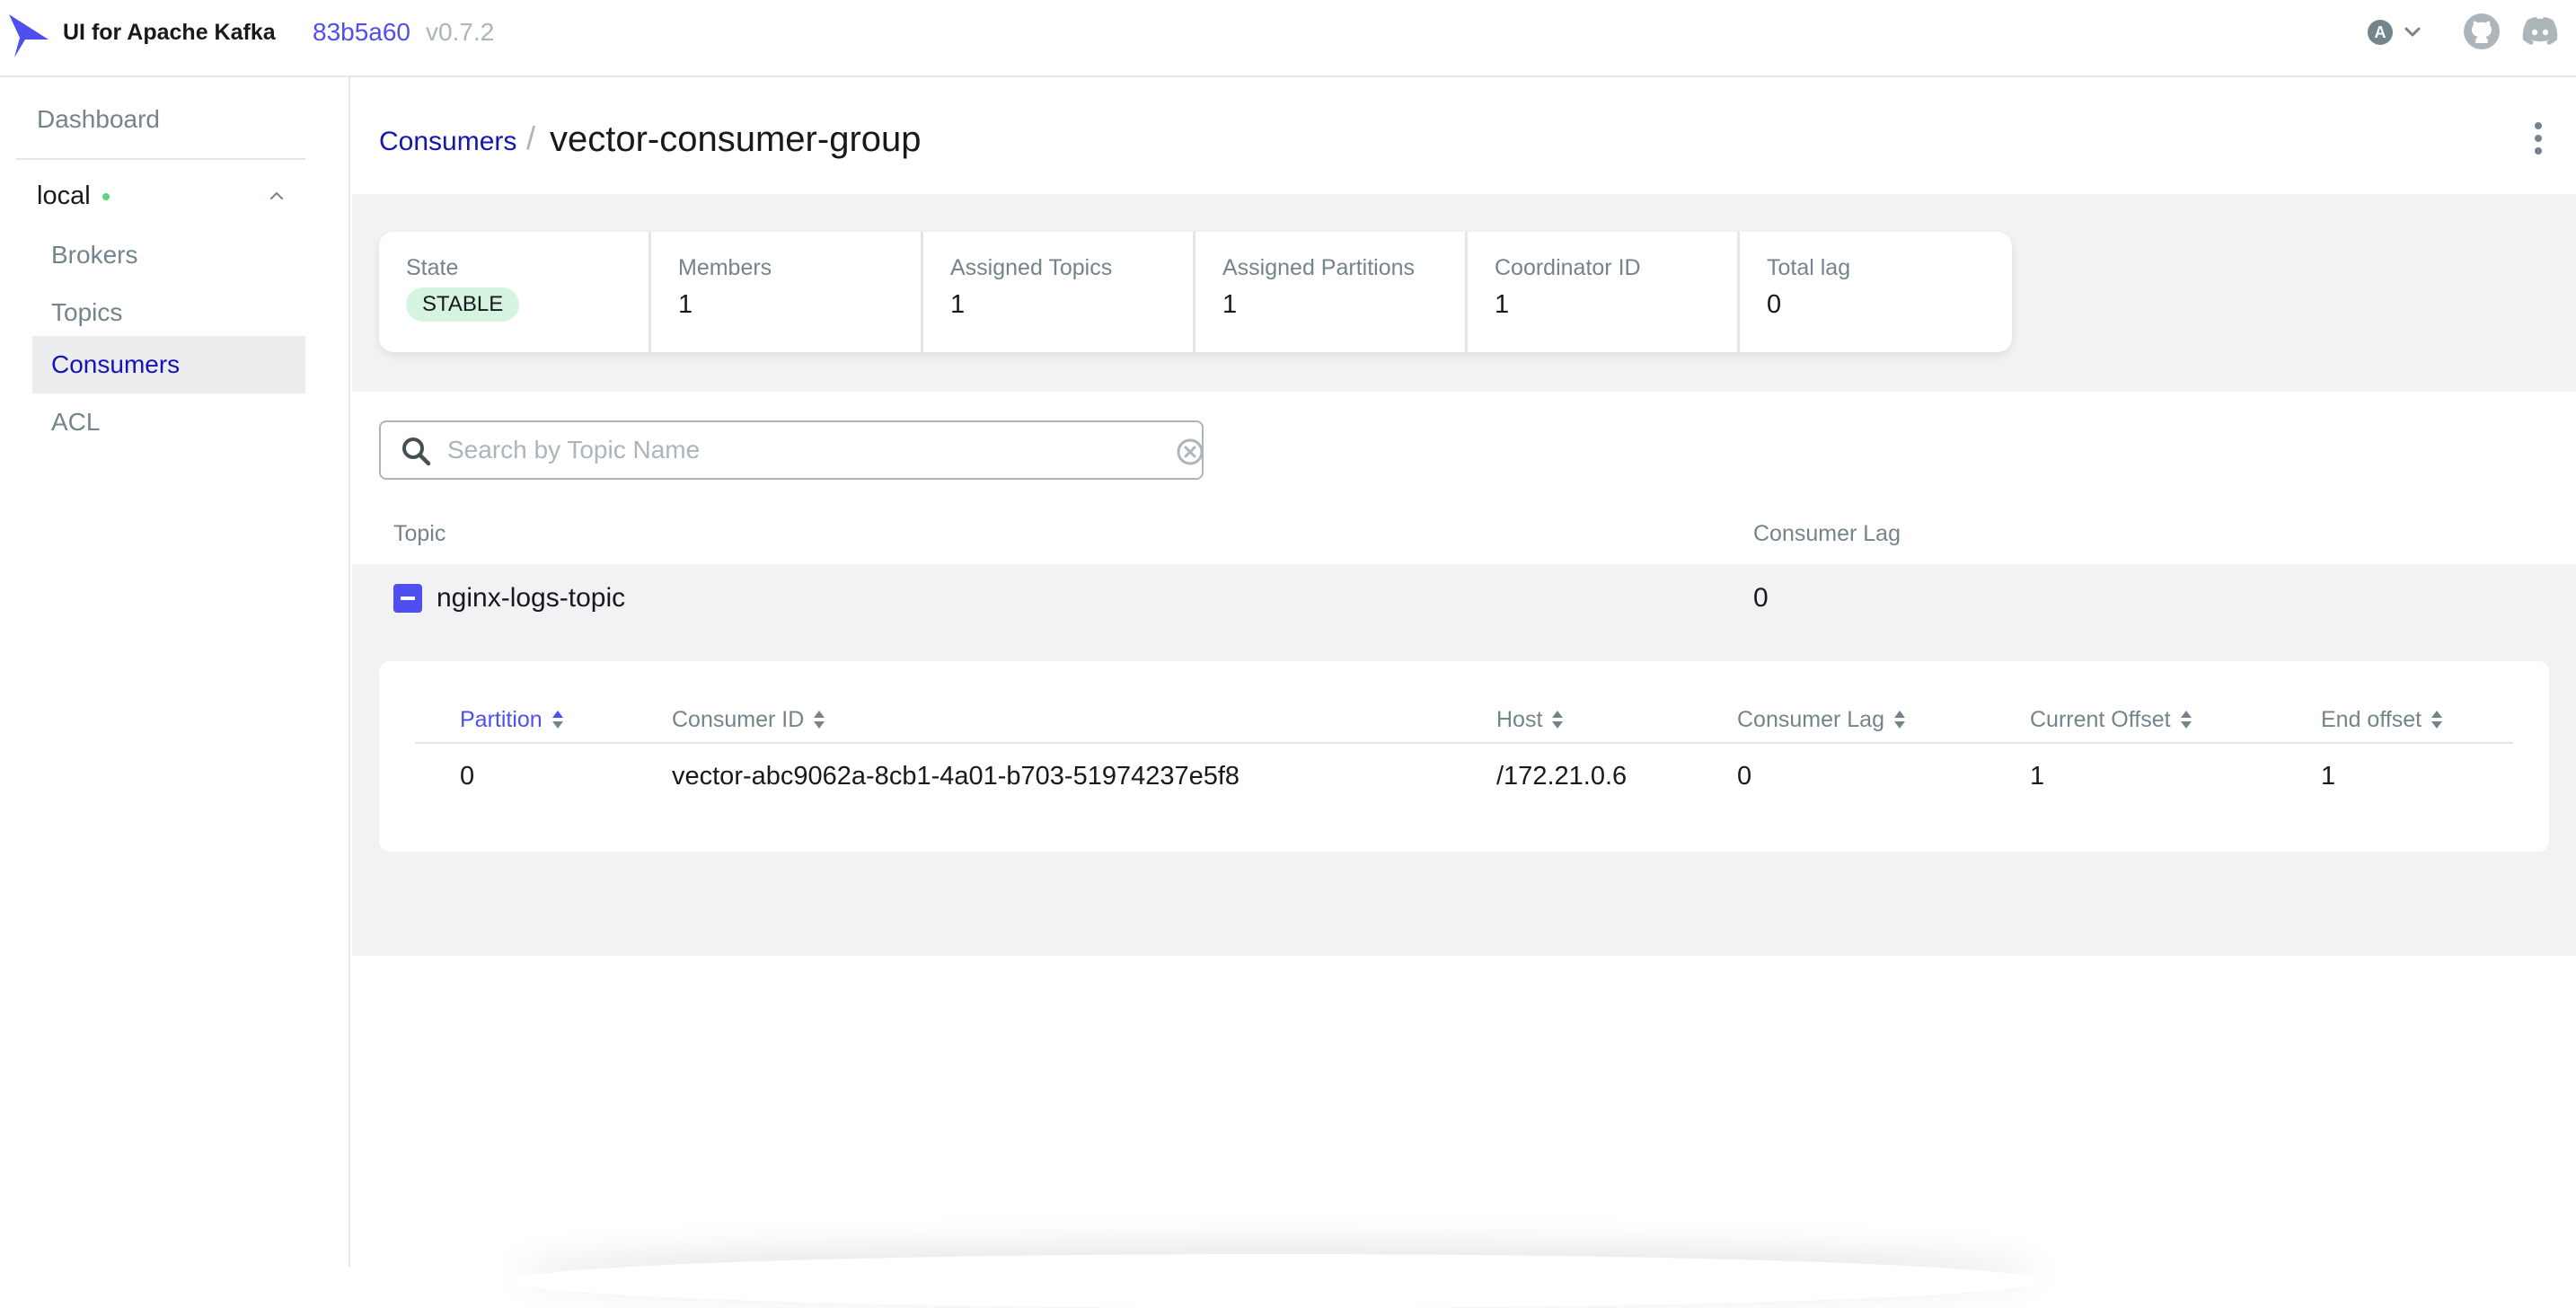  Describe the element at coordinates (1230, 304) in the screenshot. I see `metric-assigned-partitions-value: 1` at that location.